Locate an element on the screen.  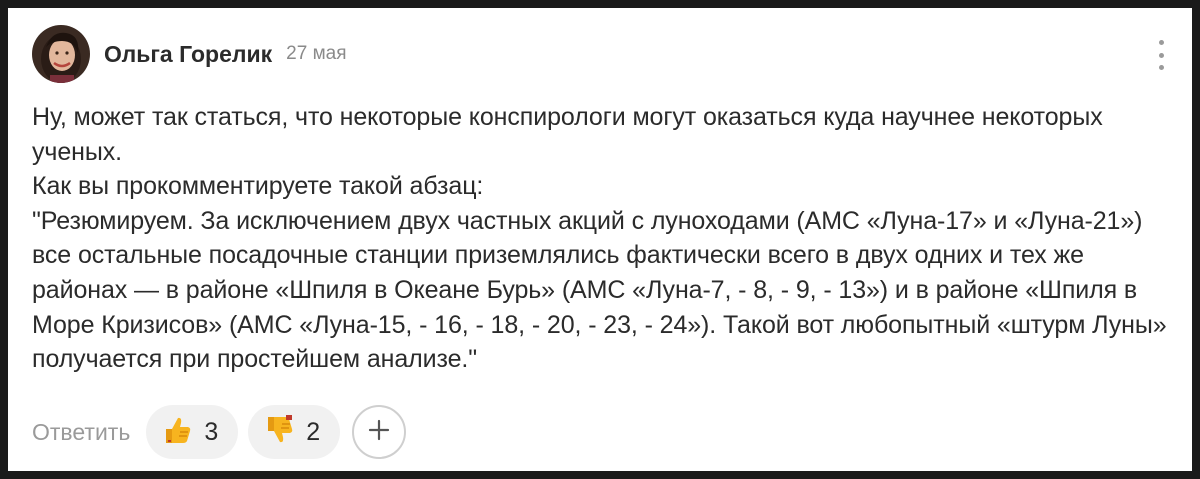
thumbs-up-emoji-icon is located at coordinates (177, 432).